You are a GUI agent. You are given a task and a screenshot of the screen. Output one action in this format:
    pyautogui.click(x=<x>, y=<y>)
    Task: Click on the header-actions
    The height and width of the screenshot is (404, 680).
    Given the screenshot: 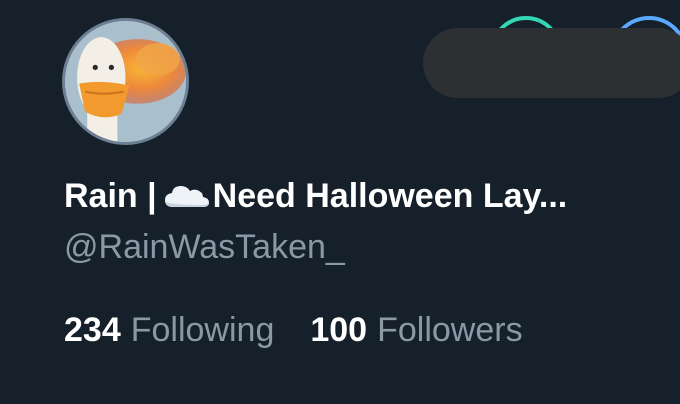 What is the action you would take?
    pyautogui.click(x=550, y=60)
    